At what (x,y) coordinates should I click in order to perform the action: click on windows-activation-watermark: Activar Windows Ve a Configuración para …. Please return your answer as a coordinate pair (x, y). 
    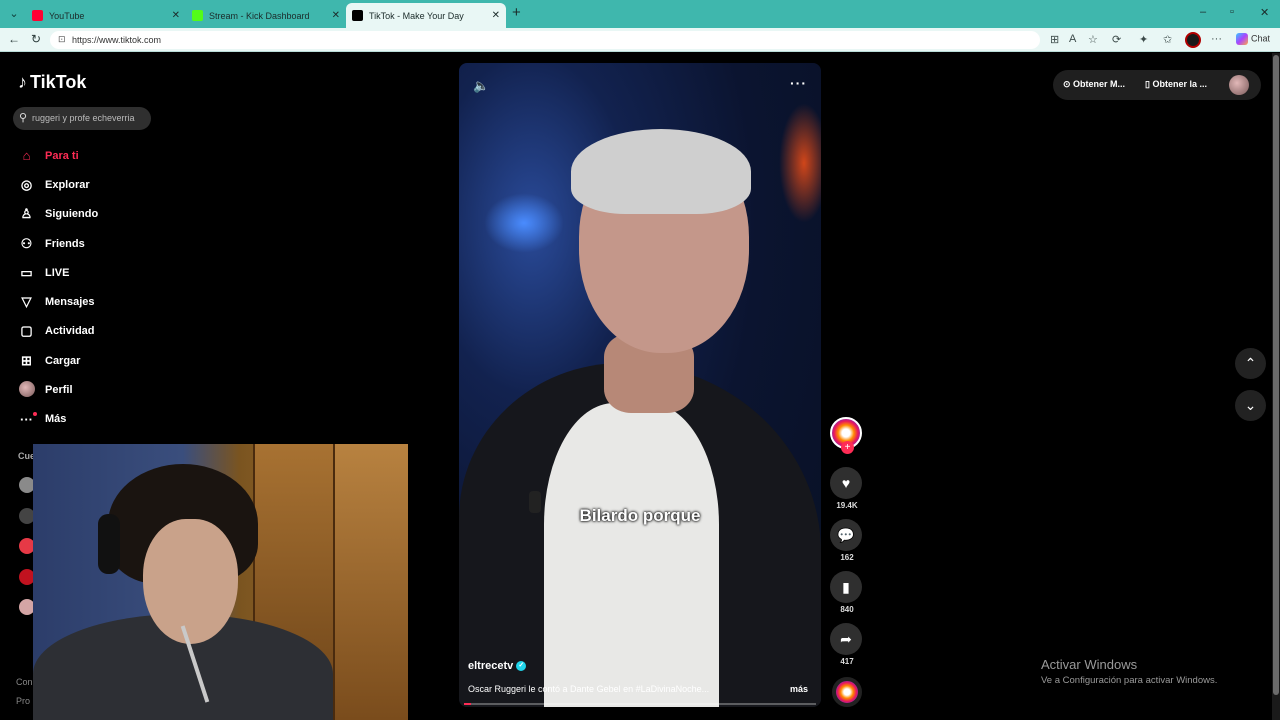
    Looking at the image, I should click on (1129, 671).